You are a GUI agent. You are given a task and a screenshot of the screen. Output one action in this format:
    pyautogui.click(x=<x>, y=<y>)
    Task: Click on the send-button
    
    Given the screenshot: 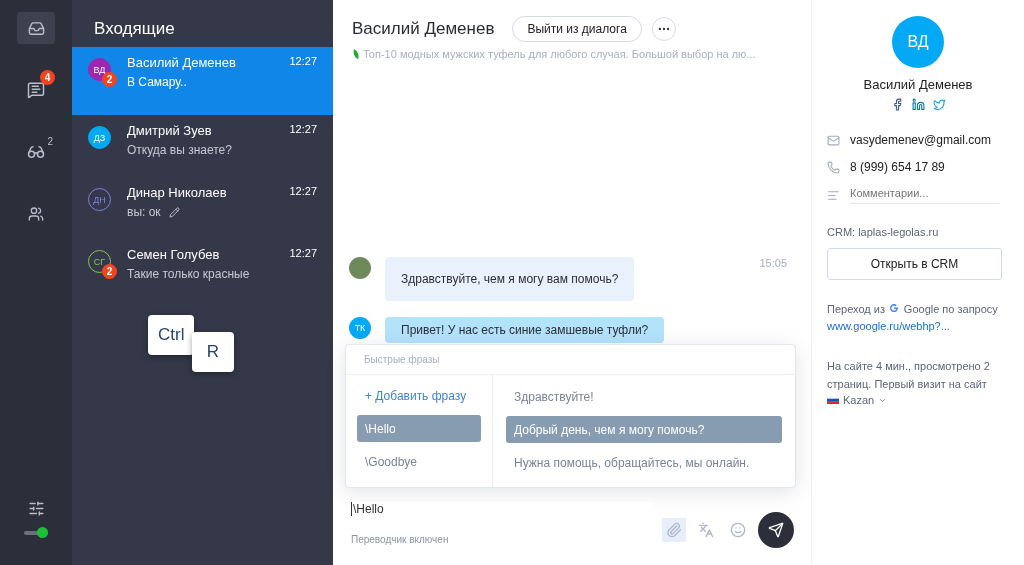 What is the action you would take?
    pyautogui.click(x=776, y=530)
    